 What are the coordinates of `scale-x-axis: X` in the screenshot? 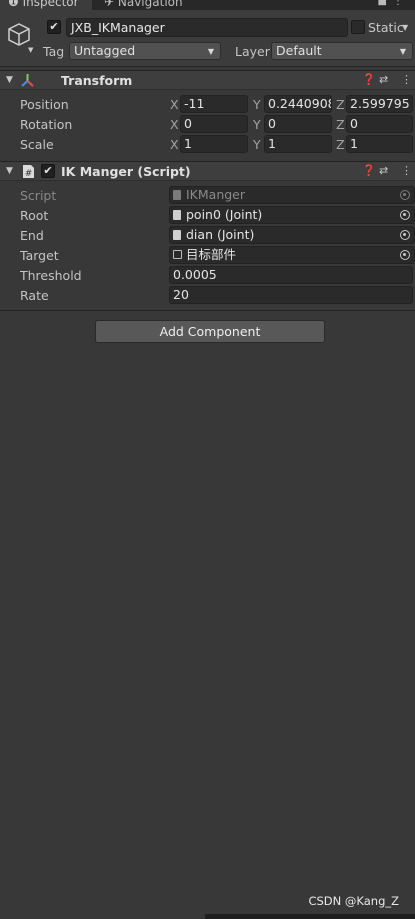 It's located at (174, 144).